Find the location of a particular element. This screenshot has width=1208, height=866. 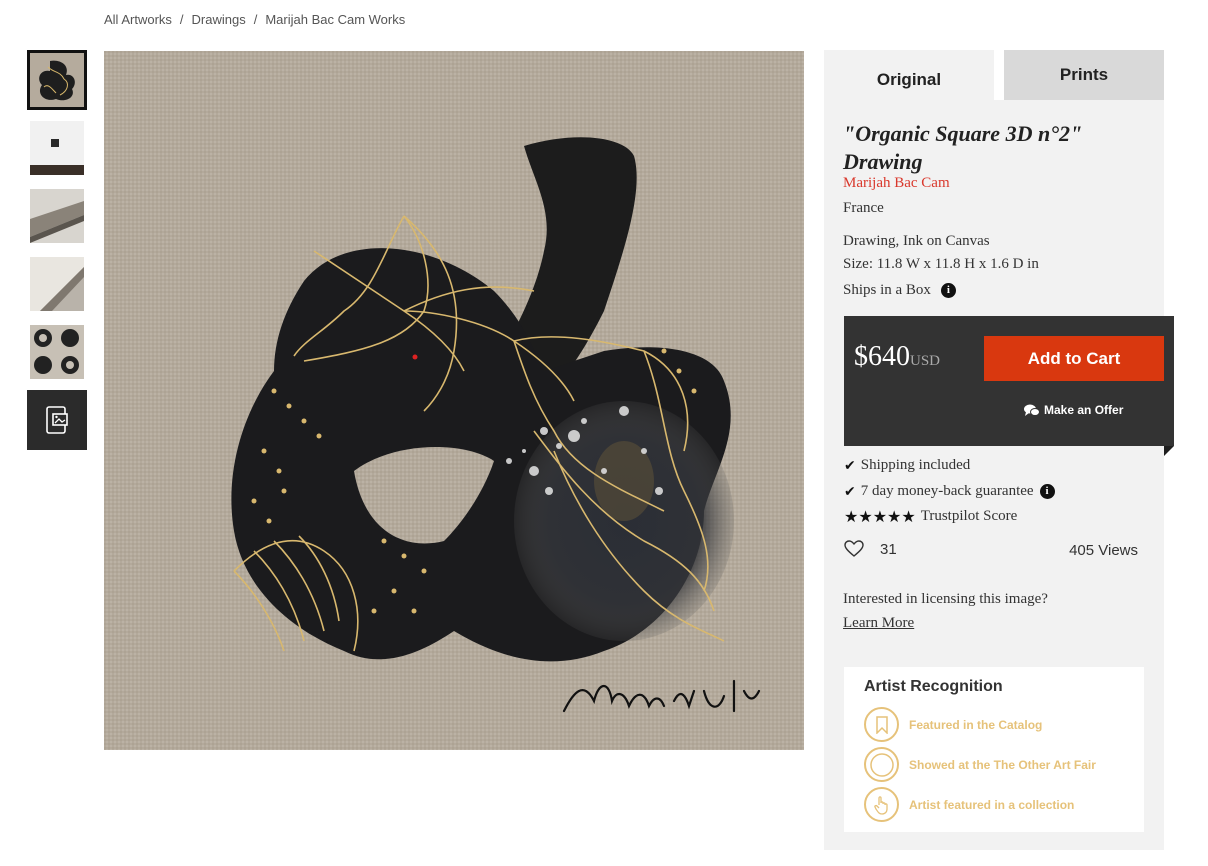

bookmark-icon is located at coordinates (881, 724).